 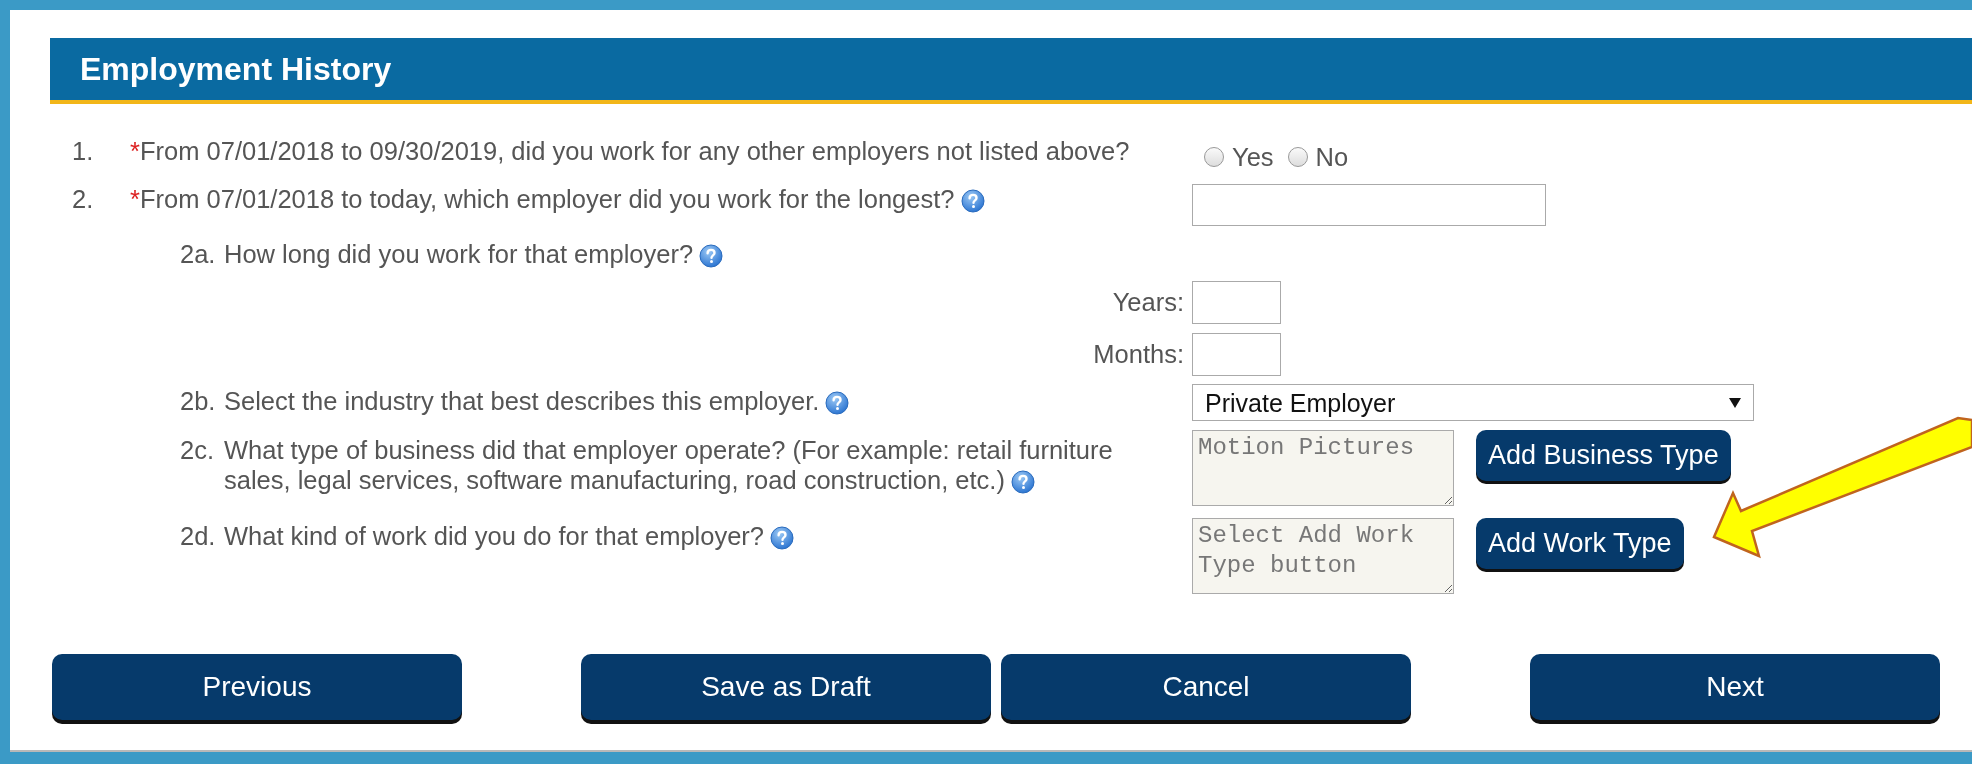 What do you see at coordinates (1253, 157) in the screenshot?
I see `radio-label: Yes` at bounding box center [1253, 157].